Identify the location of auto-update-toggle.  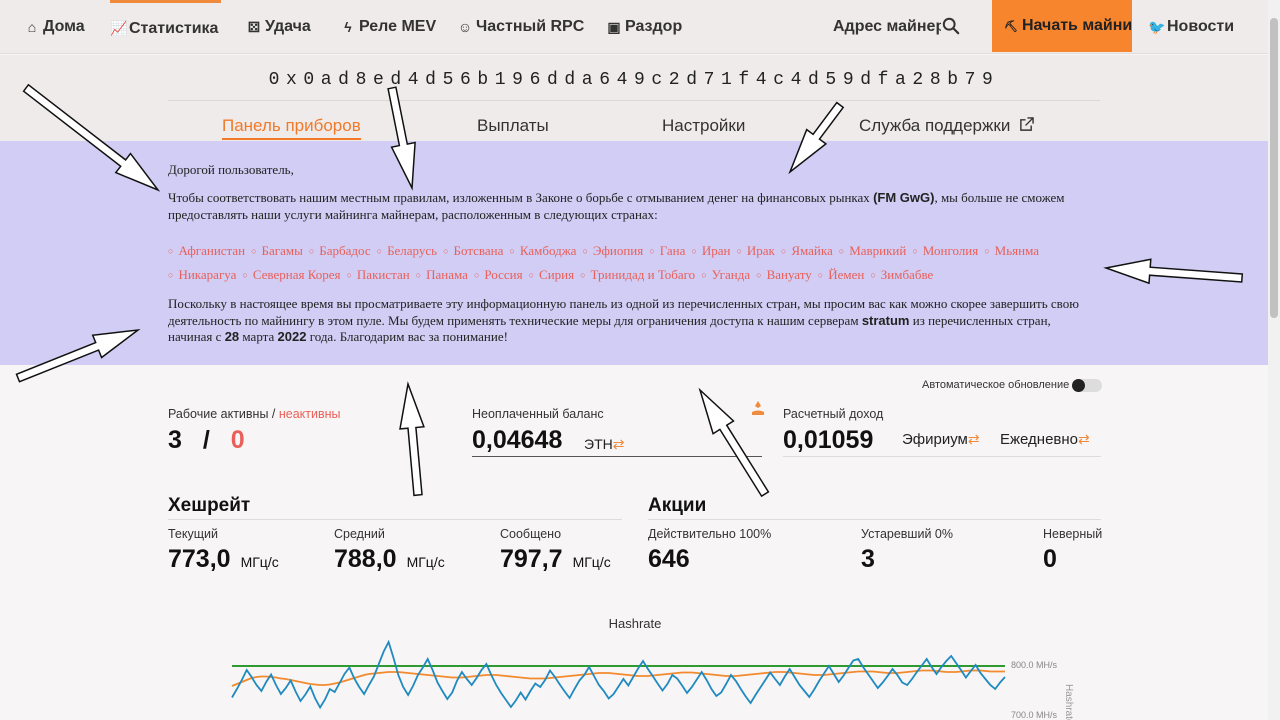
(1087, 385).